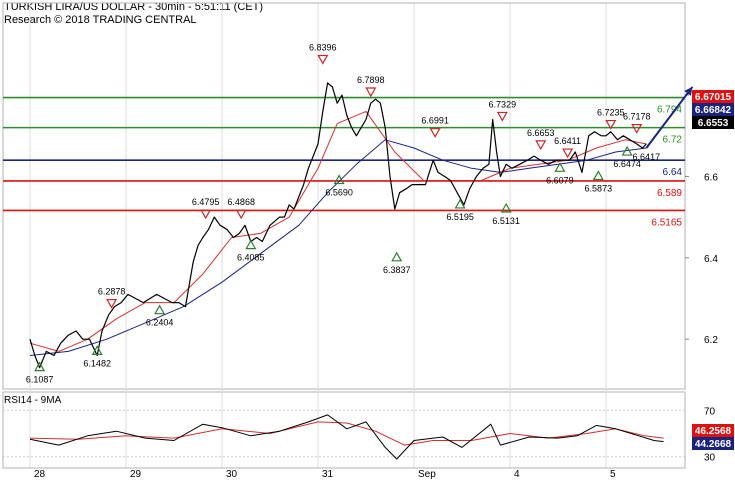 This screenshot has width=735, height=480. Describe the element at coordinates (711, 340) in the screenshot. I see `y-tick-label: 6.2` at that location.